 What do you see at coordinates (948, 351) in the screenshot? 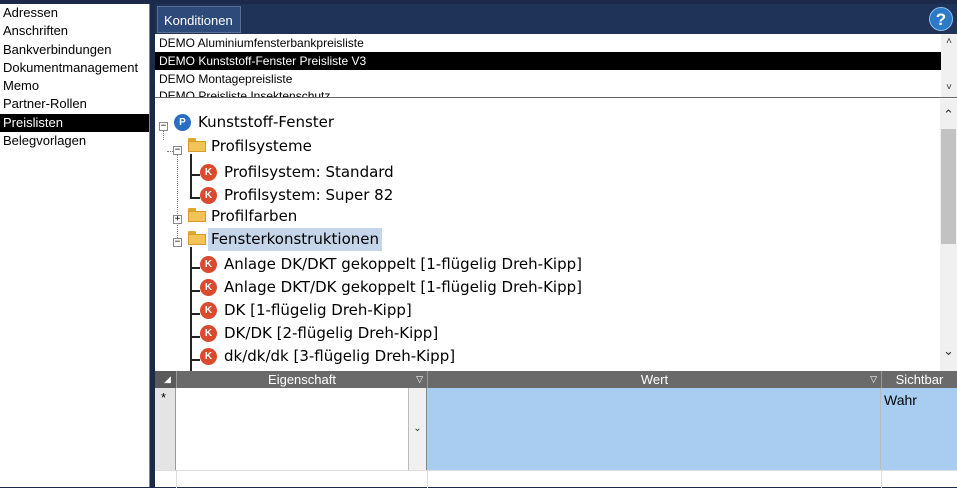
I see `scroll-down-icon: ⌄` at bounding box center [948, 351].